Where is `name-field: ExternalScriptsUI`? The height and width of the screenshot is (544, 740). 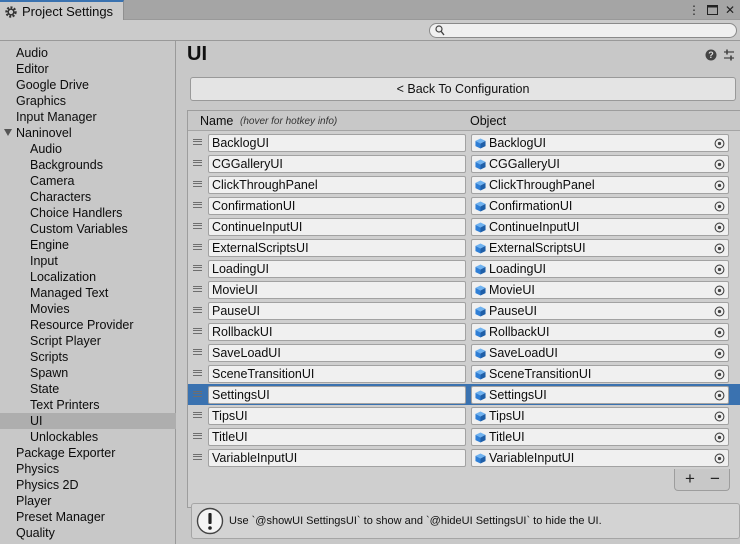
name-field: ExternalScriptsUI is located at coordinates (337, 248).